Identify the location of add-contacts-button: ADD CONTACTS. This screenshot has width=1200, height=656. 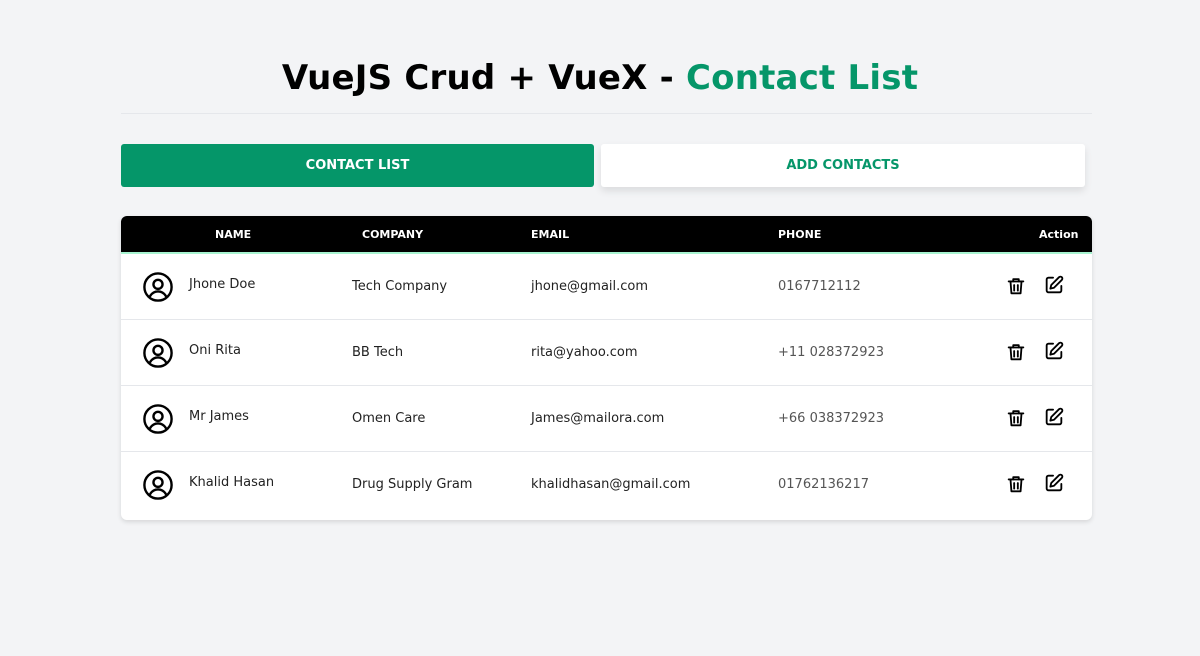
(843, 165).